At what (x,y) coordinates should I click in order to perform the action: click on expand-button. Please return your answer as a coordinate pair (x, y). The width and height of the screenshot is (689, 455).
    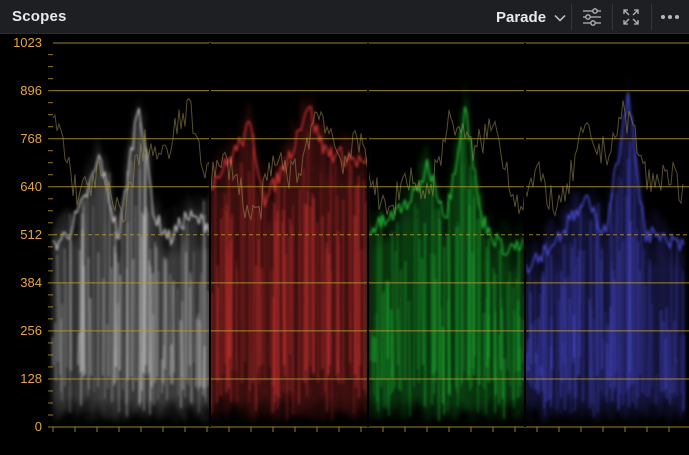
    Looking at the image, I should click on (631, 17).